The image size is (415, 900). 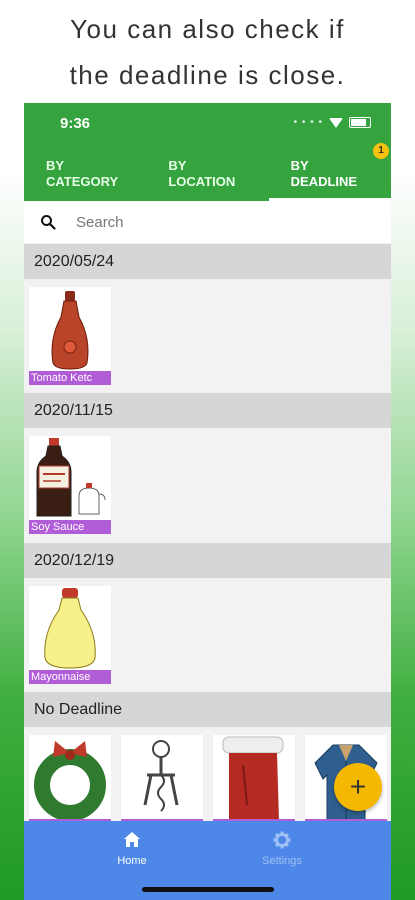 I want to click on home-icon, so click(x=132, y=839).